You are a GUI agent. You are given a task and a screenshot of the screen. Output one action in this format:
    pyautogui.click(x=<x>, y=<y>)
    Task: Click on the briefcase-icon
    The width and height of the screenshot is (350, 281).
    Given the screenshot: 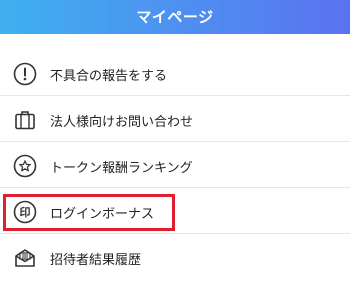 What is the action you would take?
    pyautogui.click(x=25, y=120)
    